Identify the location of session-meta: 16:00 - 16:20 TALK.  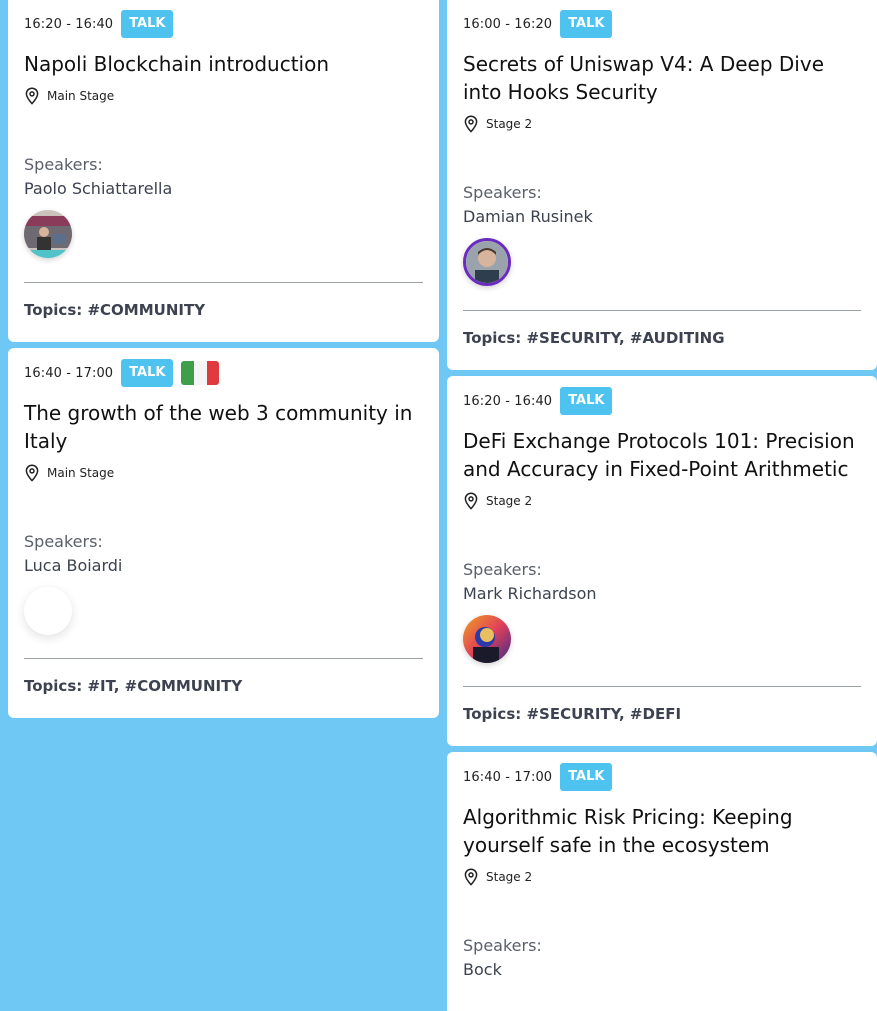
(538, 24).